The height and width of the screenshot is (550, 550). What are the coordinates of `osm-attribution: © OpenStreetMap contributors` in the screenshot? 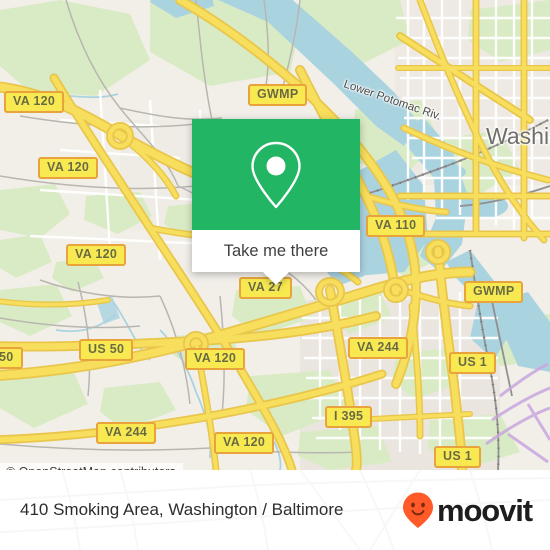 It's located at (91, 466).